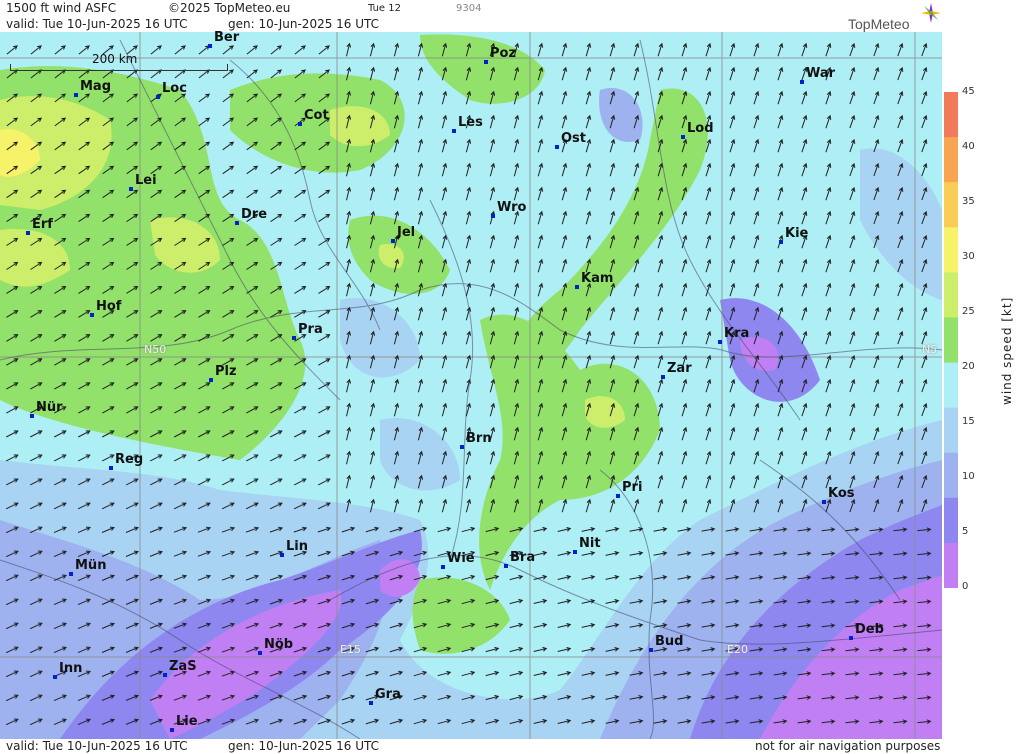 The width and height of the screenshot is (1033, 754). I want to click on city-marker-jel, so click(393, 241).